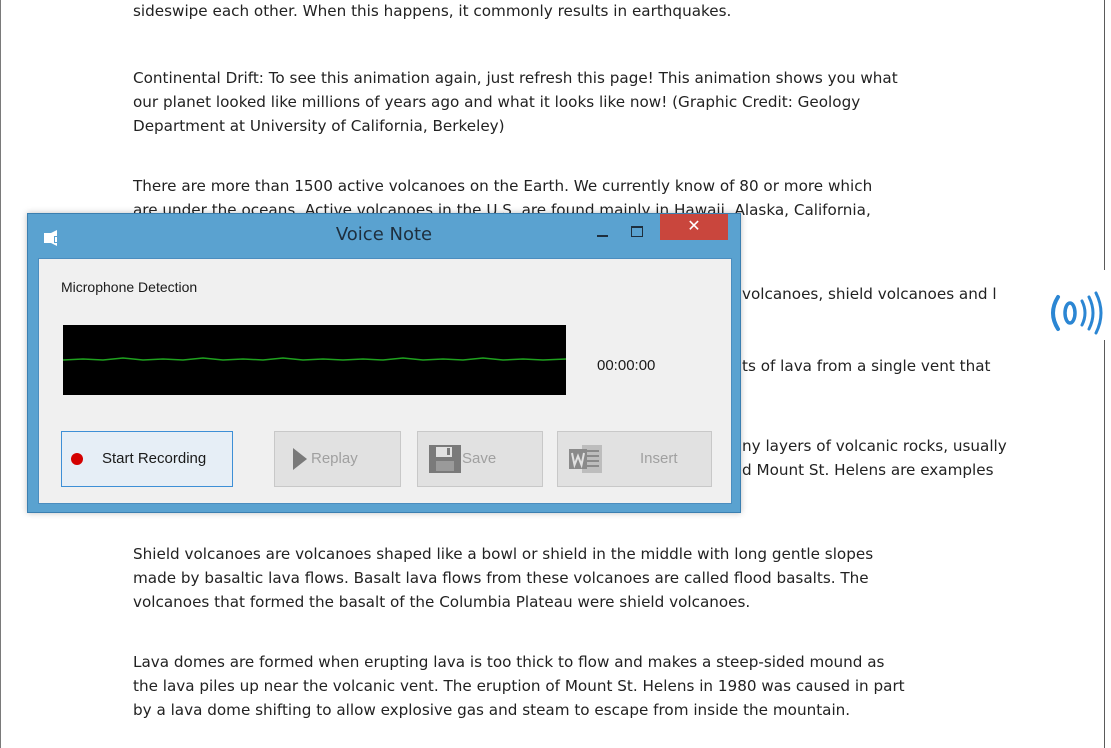 The width and height of the screenshot is (1111, 748). Describe the element at coordinates (637, 232) in the screenshot. I see `maximize-button` at that location.